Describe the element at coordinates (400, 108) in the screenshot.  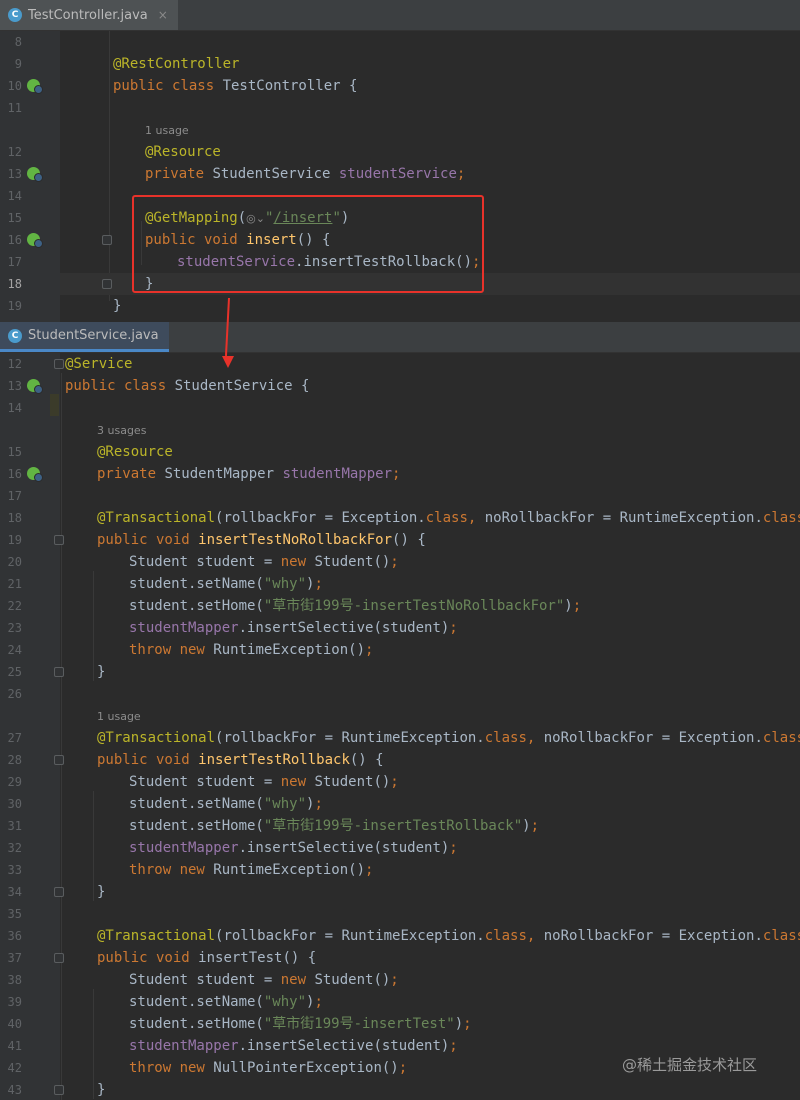
I see `code-line: 11` at that location.